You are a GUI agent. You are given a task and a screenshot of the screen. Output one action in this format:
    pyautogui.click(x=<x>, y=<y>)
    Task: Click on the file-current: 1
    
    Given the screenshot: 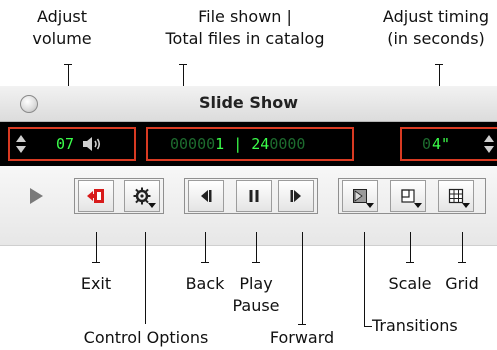 What is the action you would take?
    pyautogui.click(x=220, y=144)
    